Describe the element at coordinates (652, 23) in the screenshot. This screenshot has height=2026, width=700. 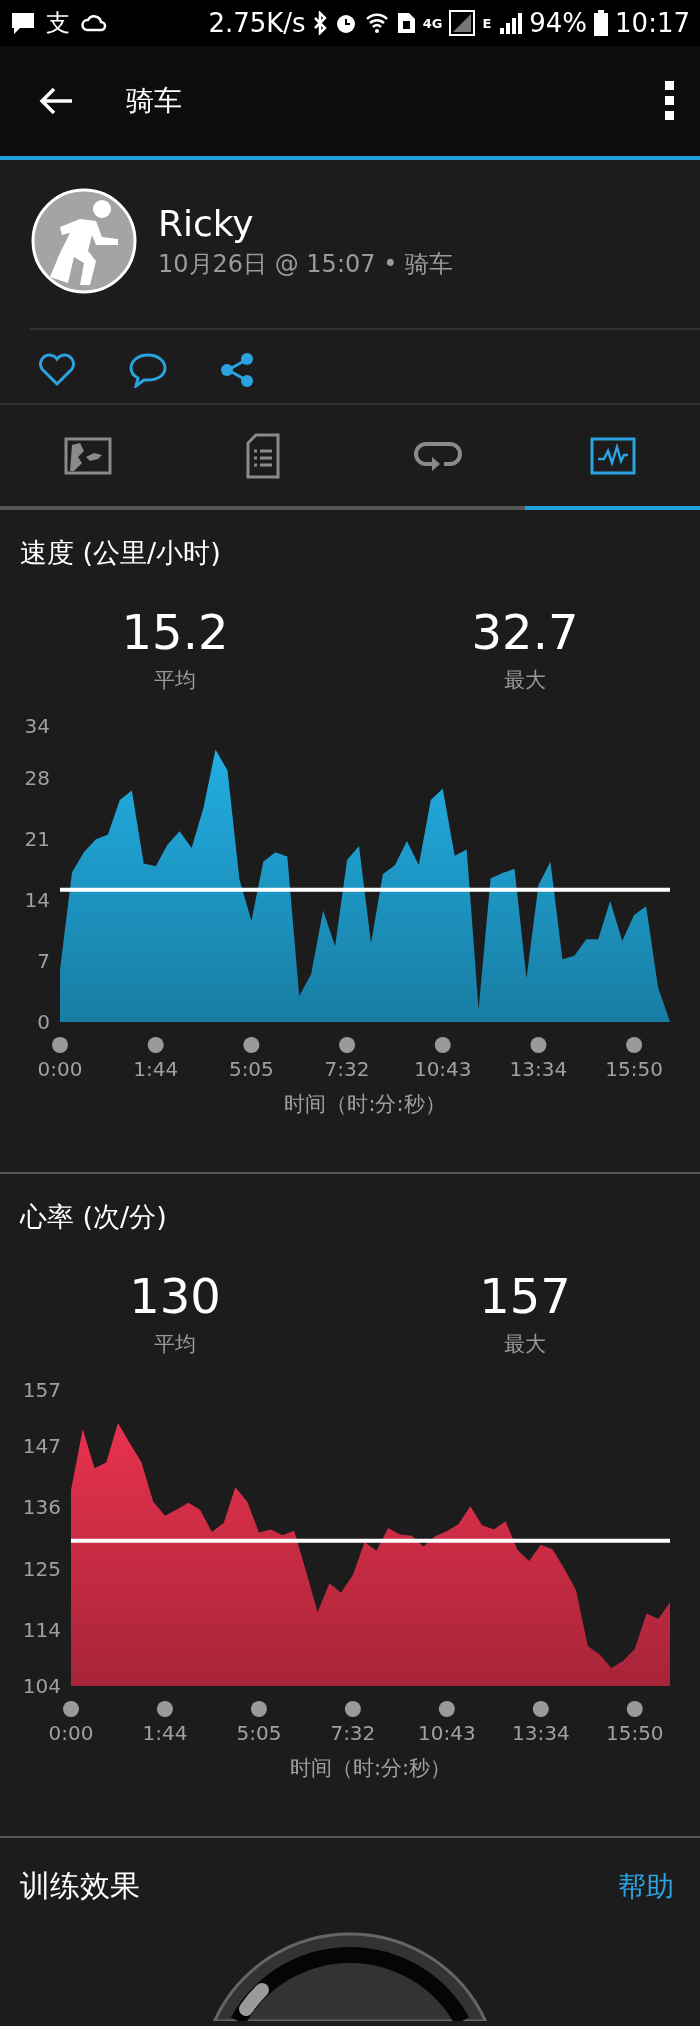
I see `clock: 10:17` at that location.